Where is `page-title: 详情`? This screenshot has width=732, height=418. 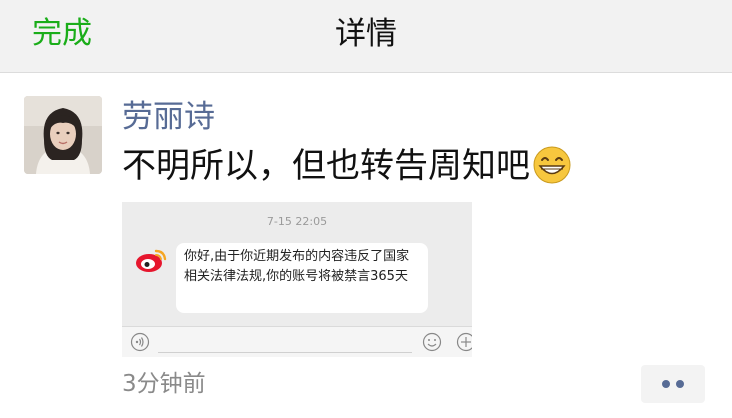 page-title: 详情 is located at coordinates (366, 34).